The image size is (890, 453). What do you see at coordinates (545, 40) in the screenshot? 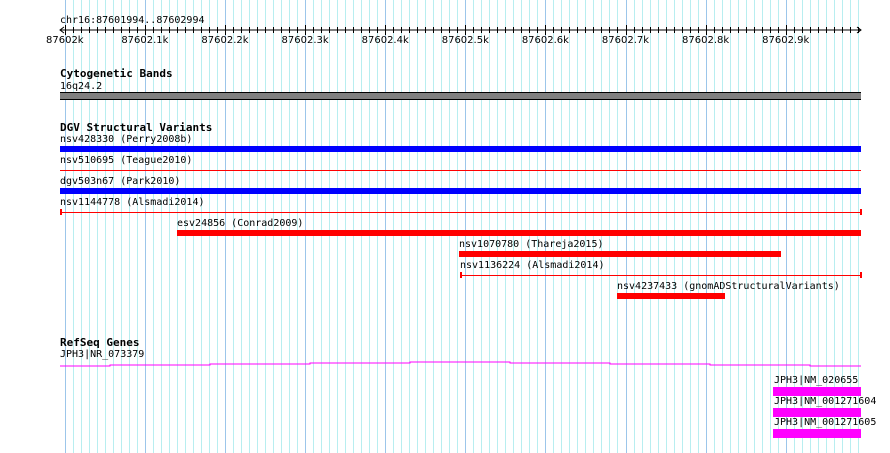
I see `ruler-tick-label: 87602.6k` at bounding box center [545, 40].